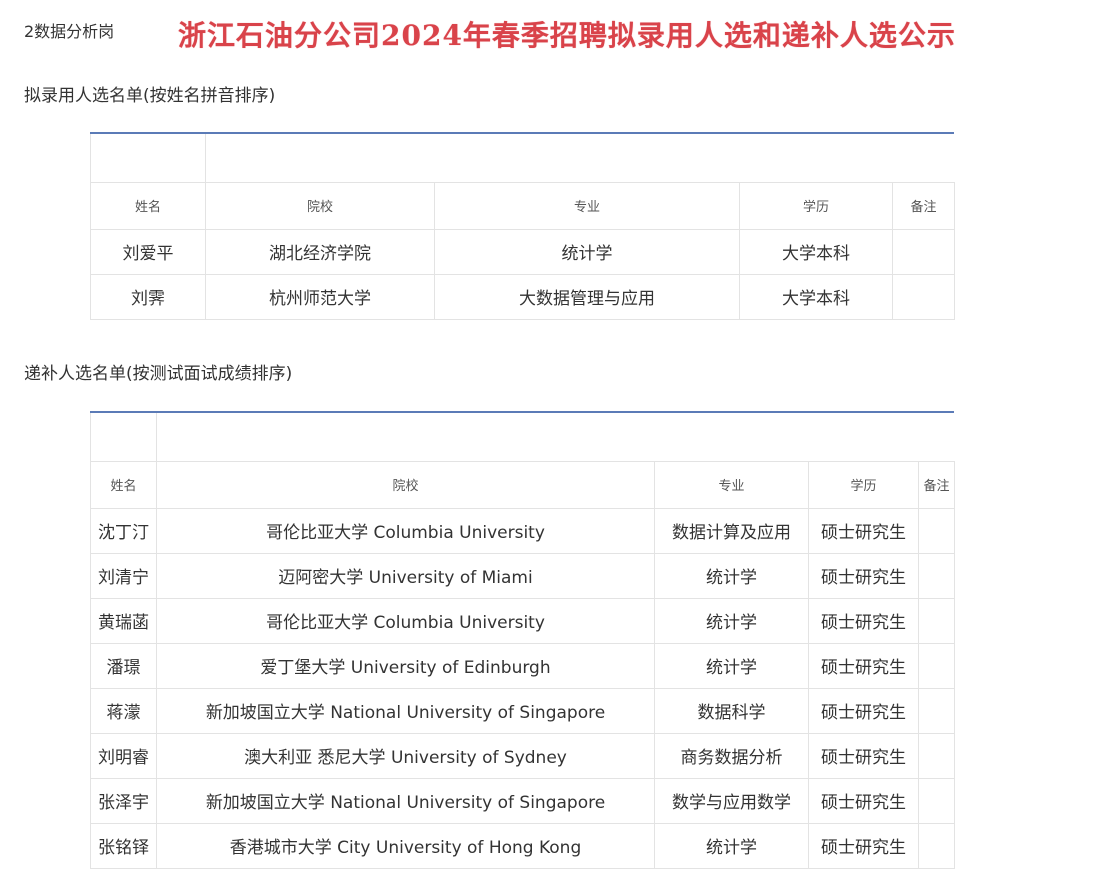  Describe the element at coordinates (123, 755) in the screenshot. I see `cell-name: 刘明睿` at that location.